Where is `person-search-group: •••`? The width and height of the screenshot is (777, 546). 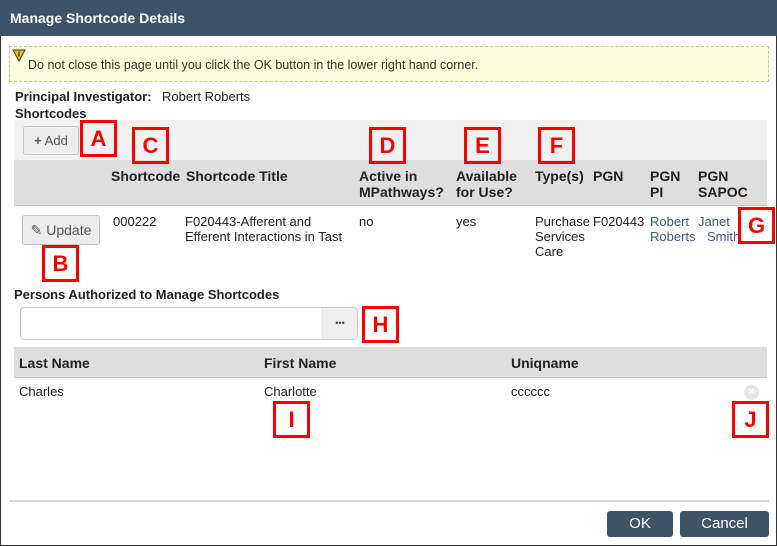 person-search-group: ••• is located at coordinates (189, 323).